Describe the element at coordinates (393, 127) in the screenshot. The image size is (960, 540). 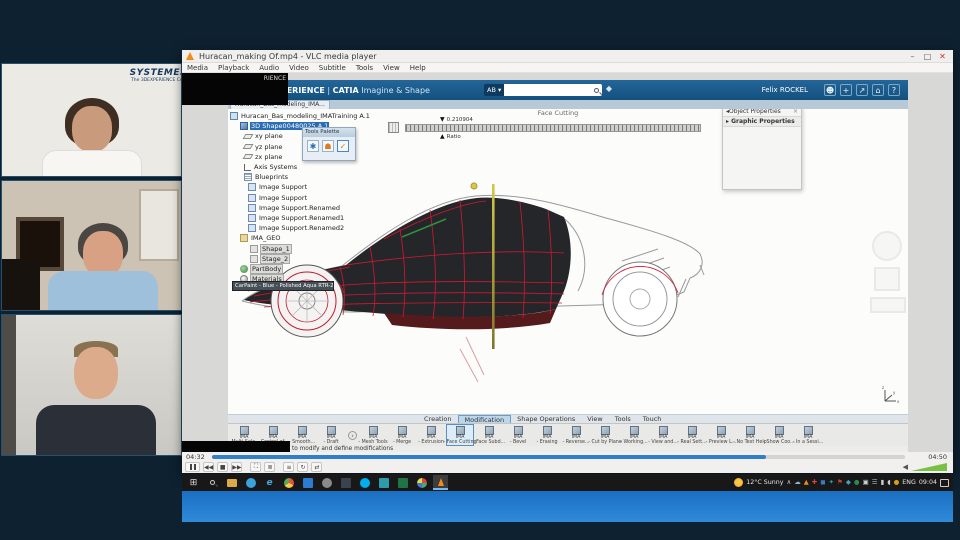
I see `grid-options-icon` at that location.